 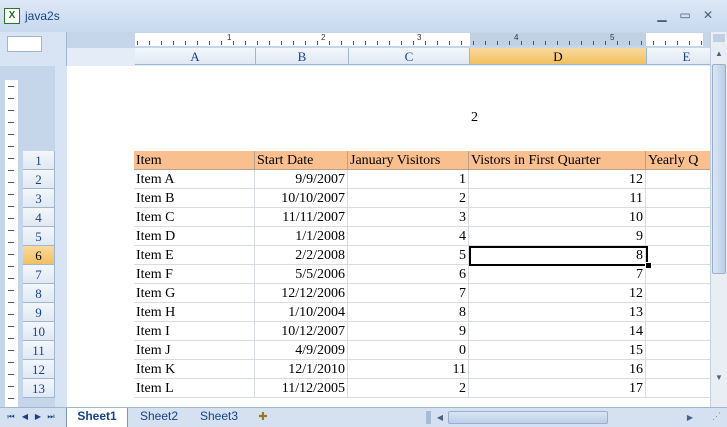 I want to click on resize-grip-icon: ⋰, so click(x=718, y=417).